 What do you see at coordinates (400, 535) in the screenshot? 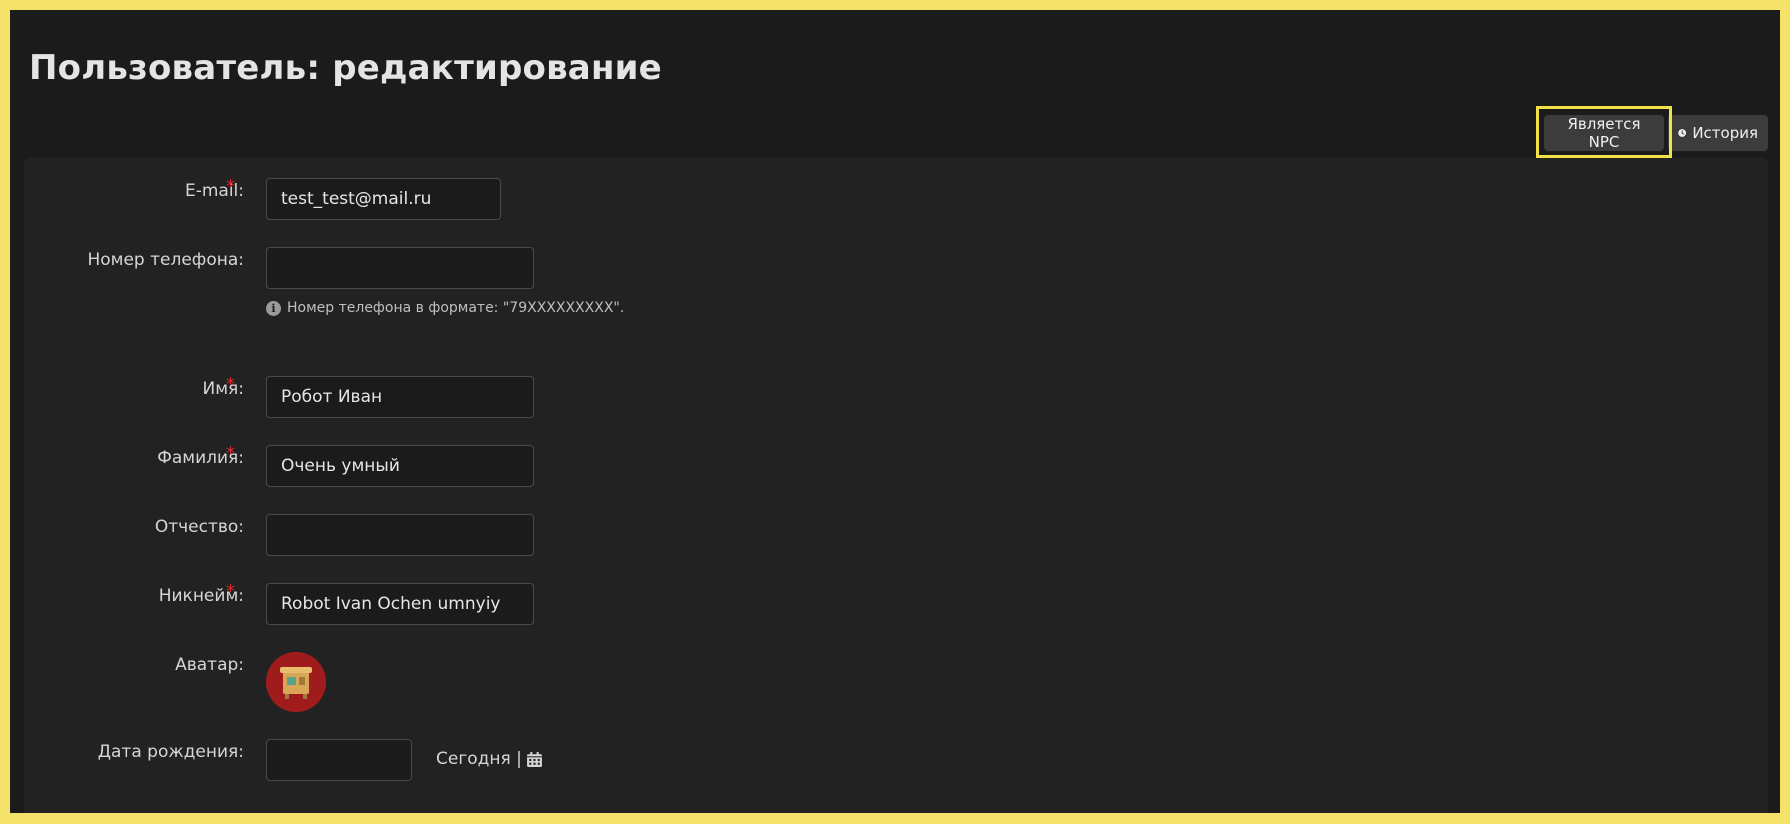
I see `patronymic-input` at bounding box center [400, 535].